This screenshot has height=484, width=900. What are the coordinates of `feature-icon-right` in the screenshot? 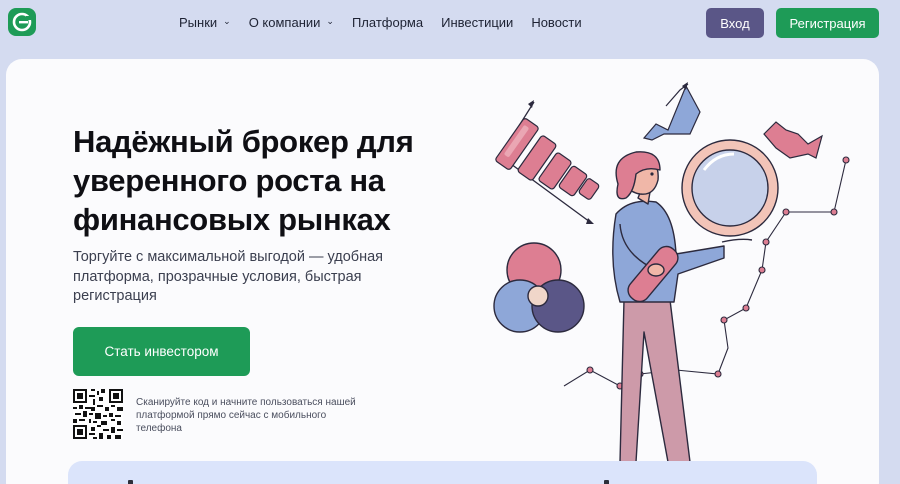 It's located at (606, 482).